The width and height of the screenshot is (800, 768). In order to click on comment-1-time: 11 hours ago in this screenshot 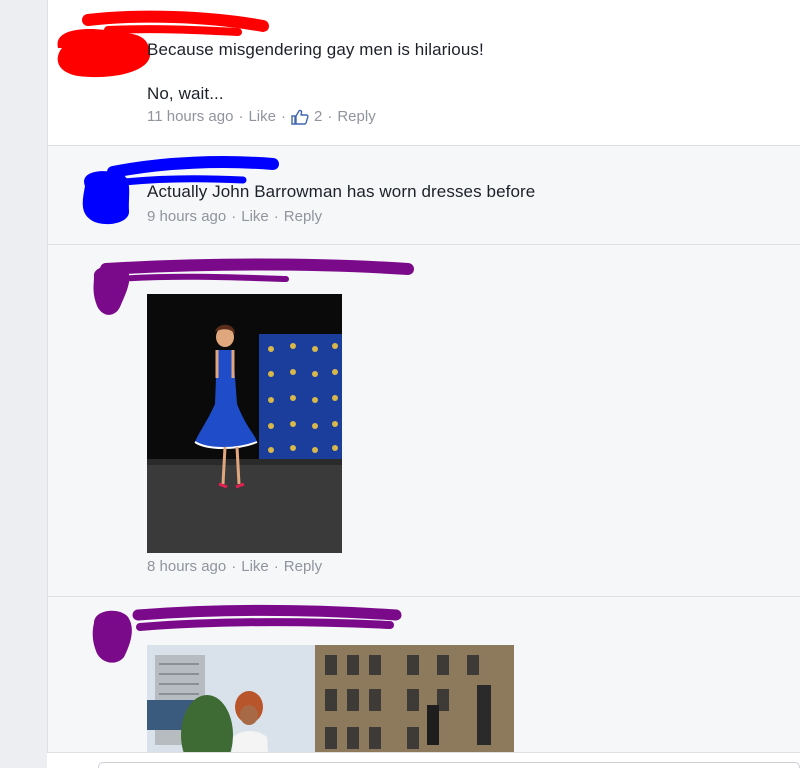, I will do `click(190, 116)`.